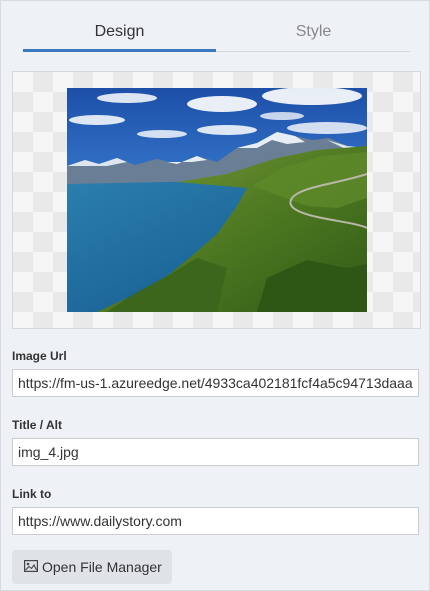 This screenshot has height=591, width=430. I want to click on title-alt-label: Title / Alt, so click(37, 425).